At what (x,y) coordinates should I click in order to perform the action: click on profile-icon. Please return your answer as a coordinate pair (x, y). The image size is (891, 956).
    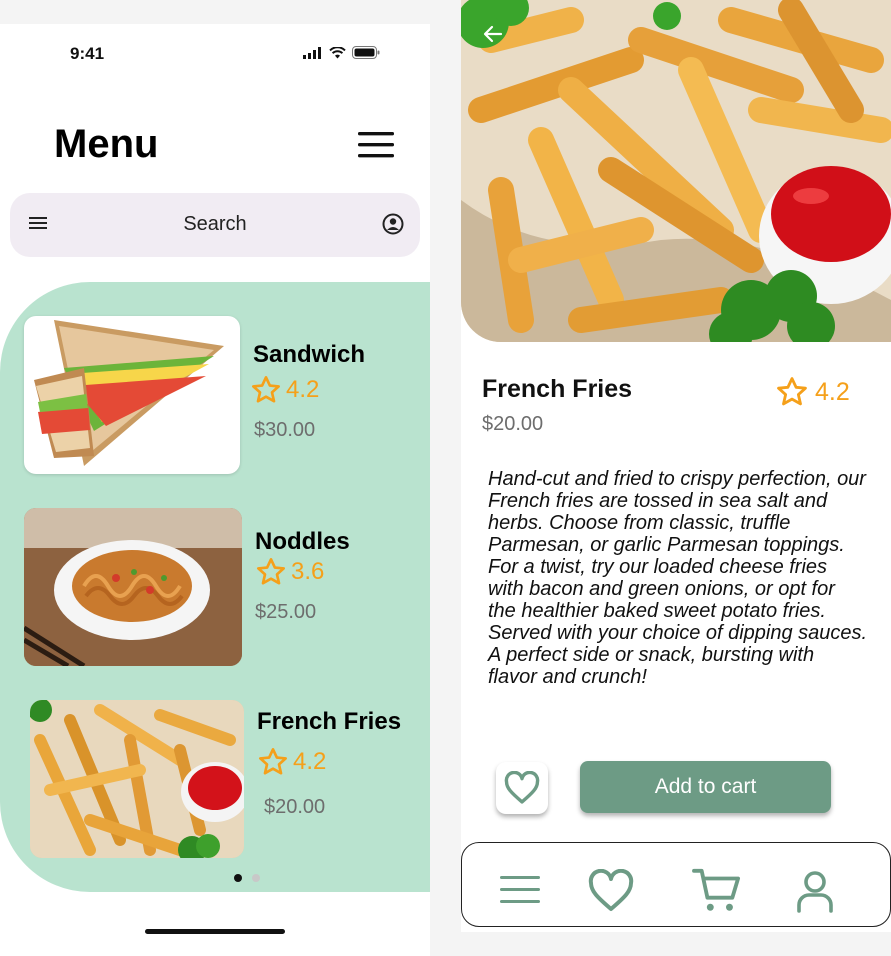
    Looking at the image, I should click on (815, 891).